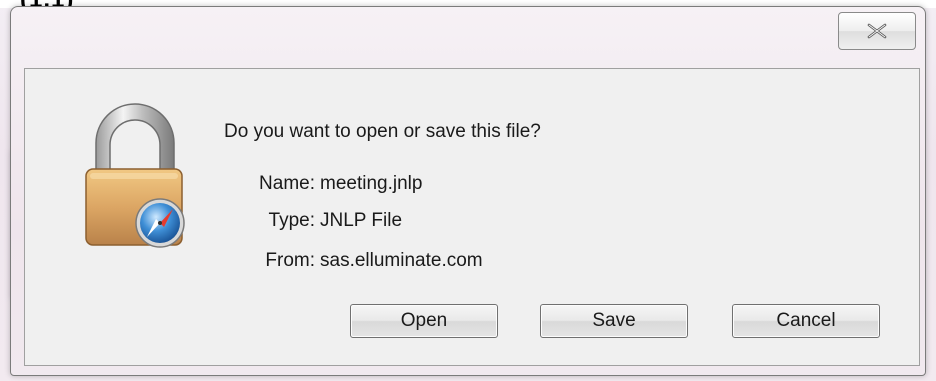 The image size is (936, 381). What do you see at coordinates (287, 183) in the screenshot?
I see `name-label: Name:` at bounding box center [287, 183].